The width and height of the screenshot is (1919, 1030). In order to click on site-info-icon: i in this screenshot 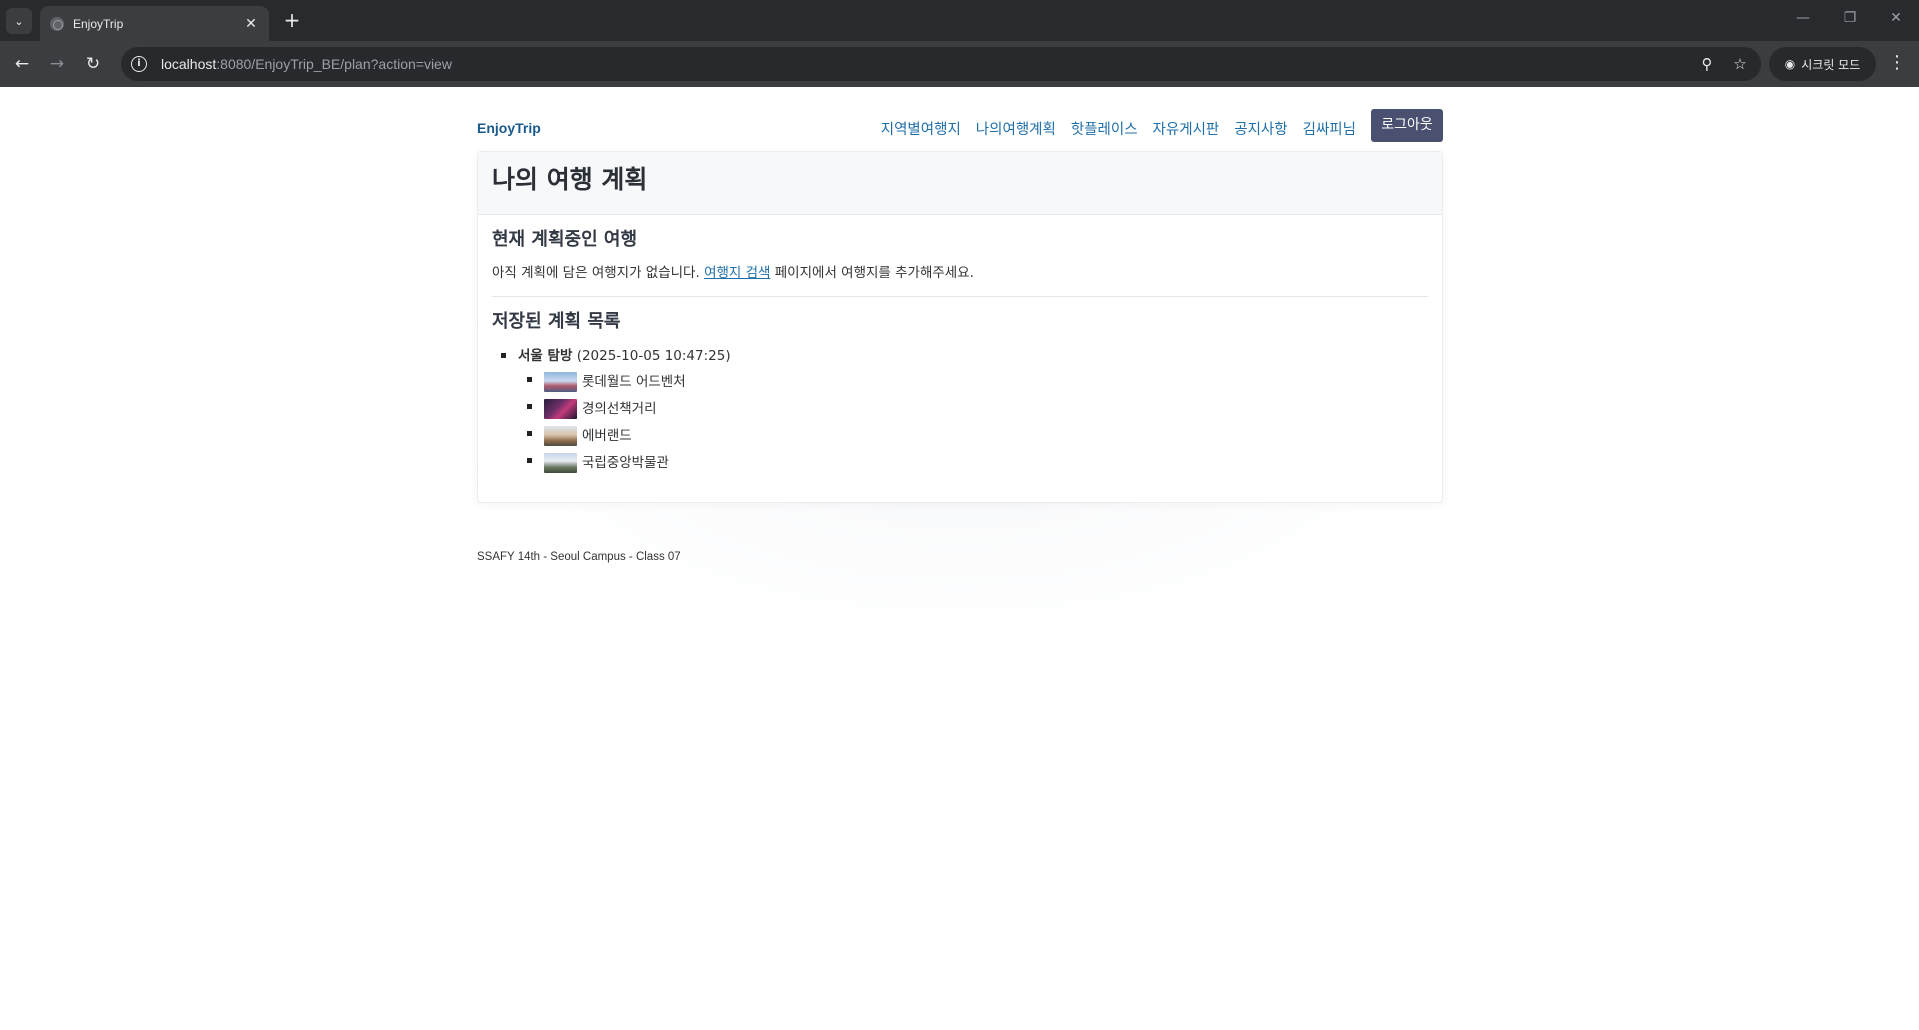, I will do `click(139, 64)`.